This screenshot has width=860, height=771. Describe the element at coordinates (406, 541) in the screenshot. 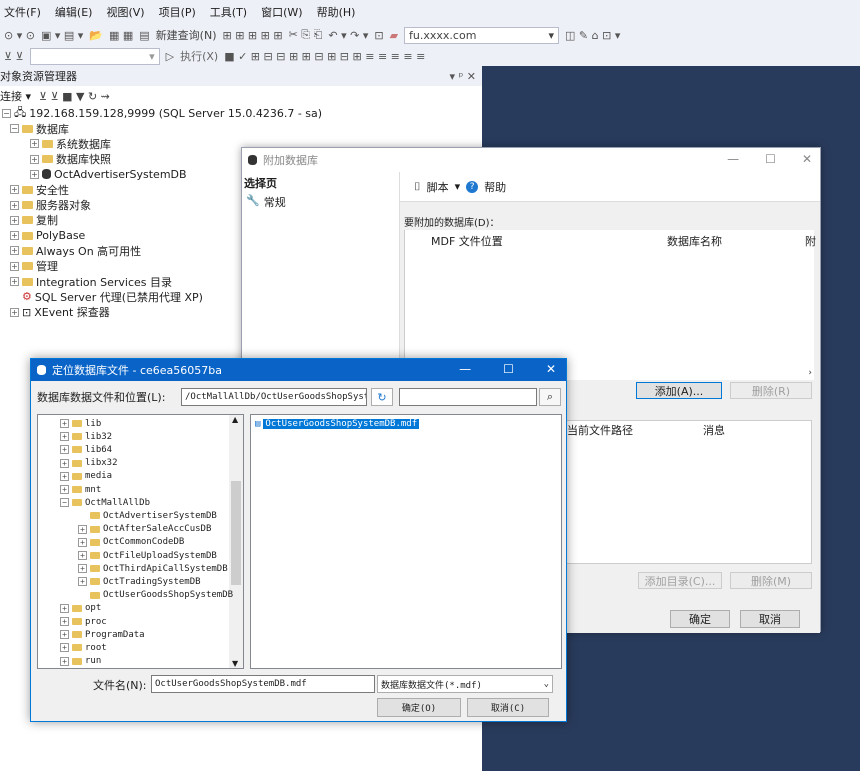

I see `file-list: ▤ OctUserGoodsShopSystemDB.mdf` at that location.